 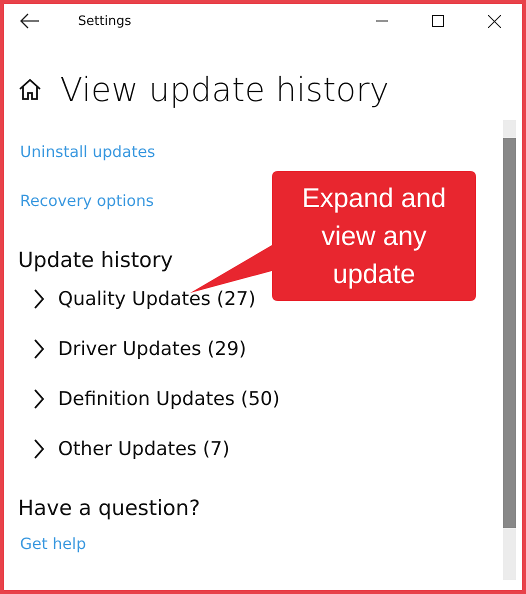 What do you see at coordinates (509, 350) in the screenshot?
I see `scrollbar` at bounding box center [509, 350].